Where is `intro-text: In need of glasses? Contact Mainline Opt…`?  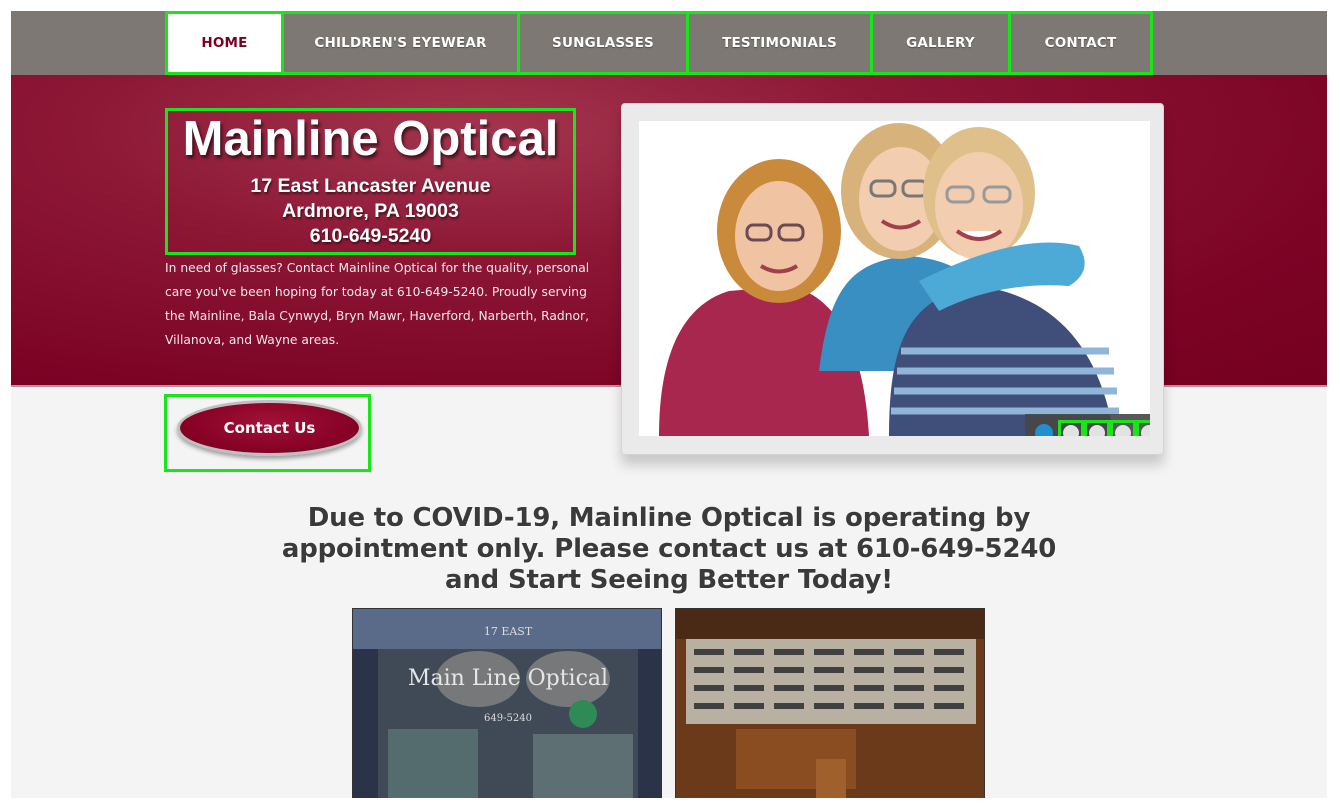
intro-text: In need of glasses? Contact Mainline Opt… is located at coordinates (377, 304).